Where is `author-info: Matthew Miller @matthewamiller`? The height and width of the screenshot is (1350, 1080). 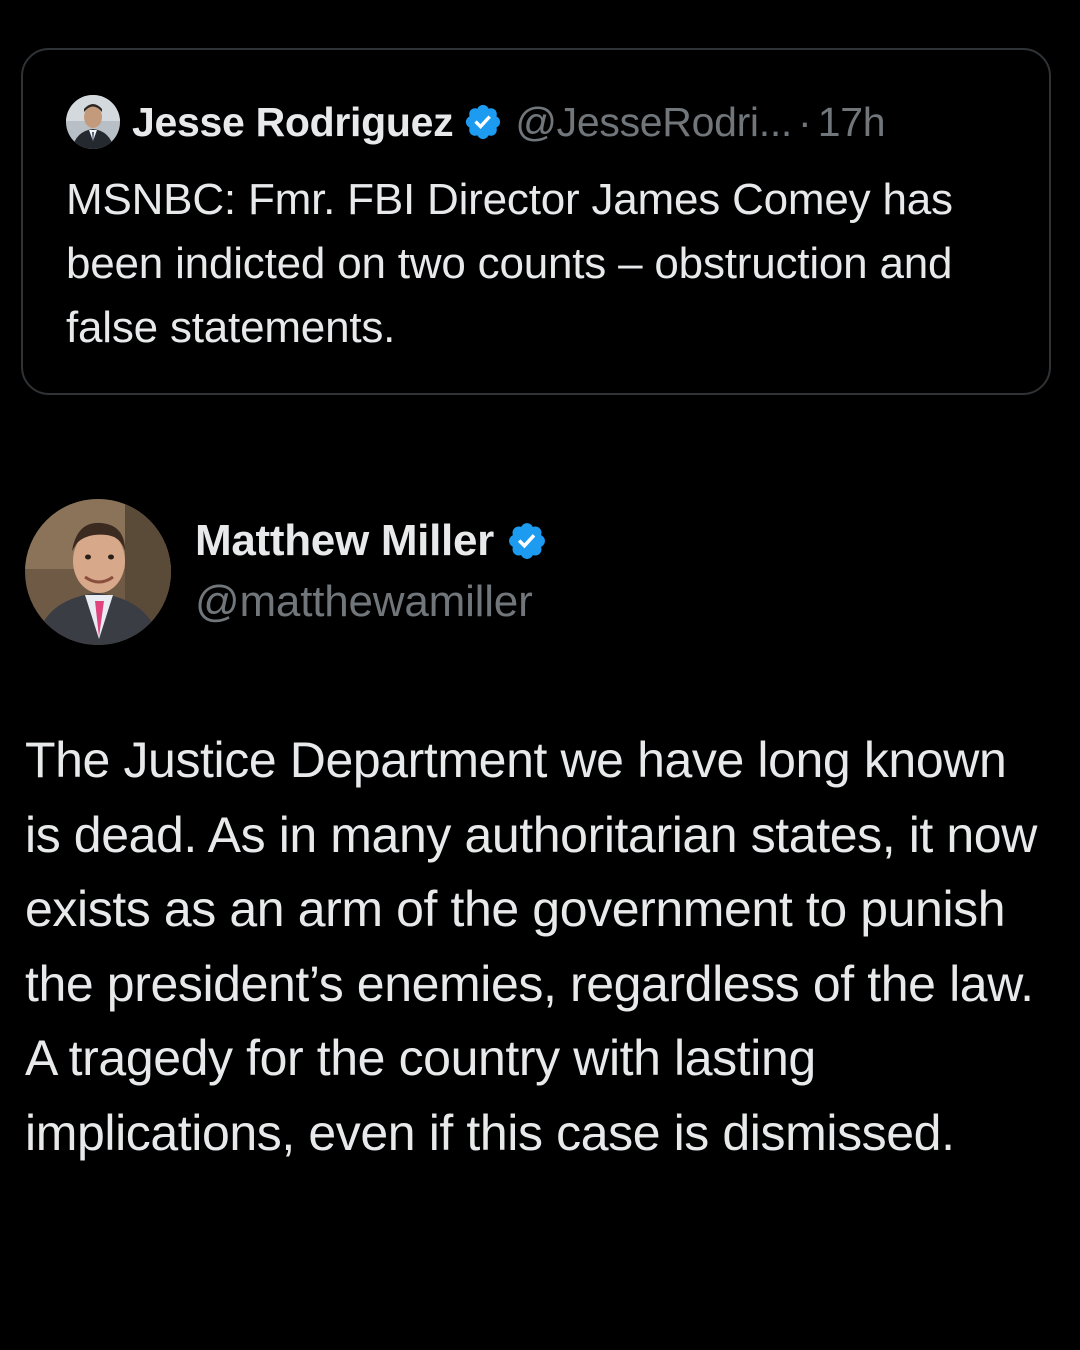 author-info: Matthew Miller @matthewamiller is located at coordinates (371, 563).